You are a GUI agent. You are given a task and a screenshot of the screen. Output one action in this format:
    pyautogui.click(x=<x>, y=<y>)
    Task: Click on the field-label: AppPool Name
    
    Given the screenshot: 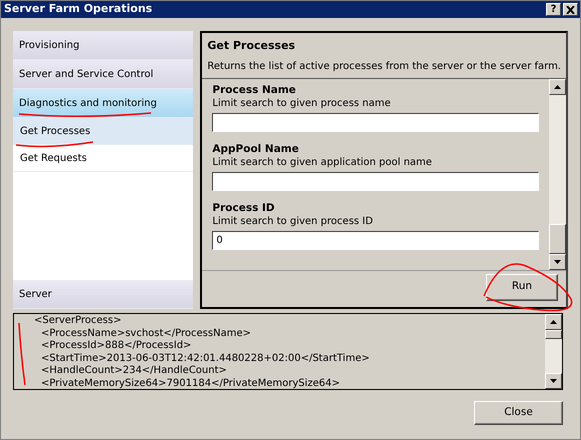 What is the action you would take?
    pyautogui.click(x=256, y=149)
    